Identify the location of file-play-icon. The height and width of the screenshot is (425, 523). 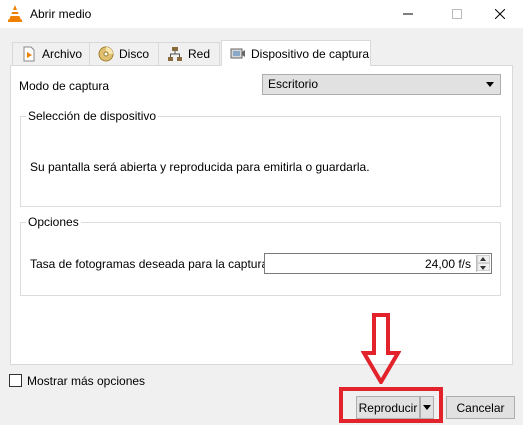
(29, 54).